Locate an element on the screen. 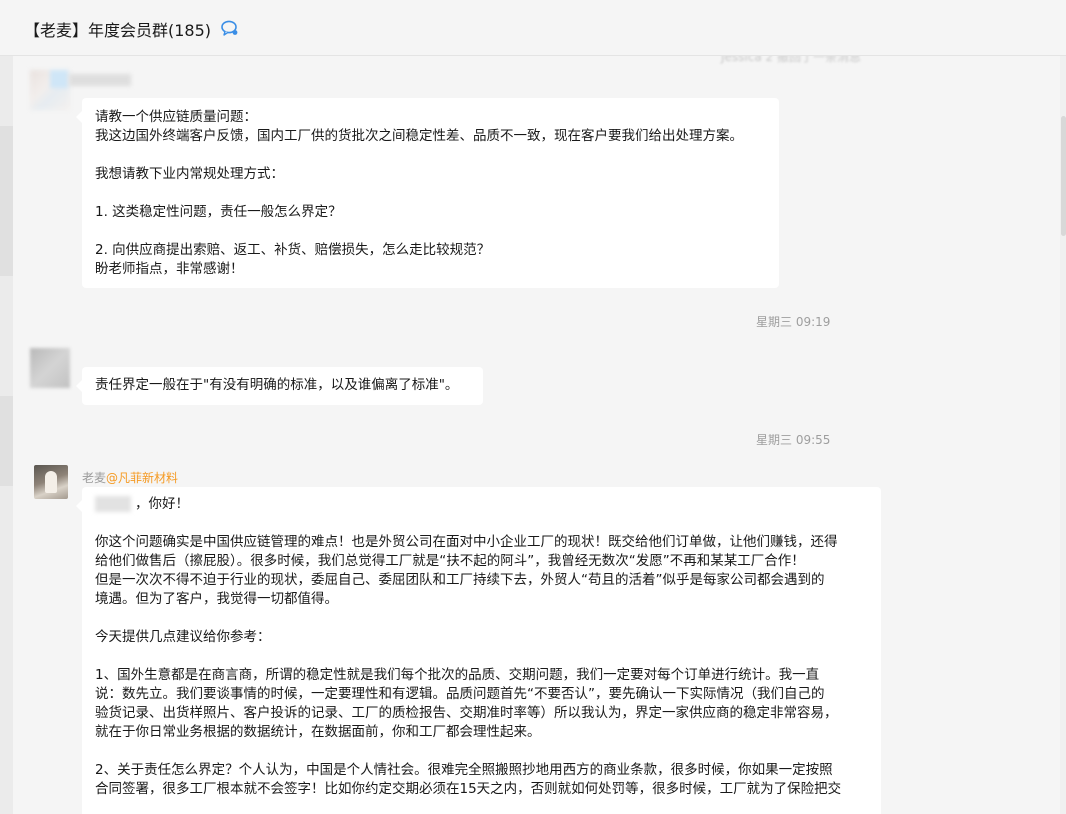  message-line: 今天提供几点建议给你参考： is located at coordinates (183, 637).